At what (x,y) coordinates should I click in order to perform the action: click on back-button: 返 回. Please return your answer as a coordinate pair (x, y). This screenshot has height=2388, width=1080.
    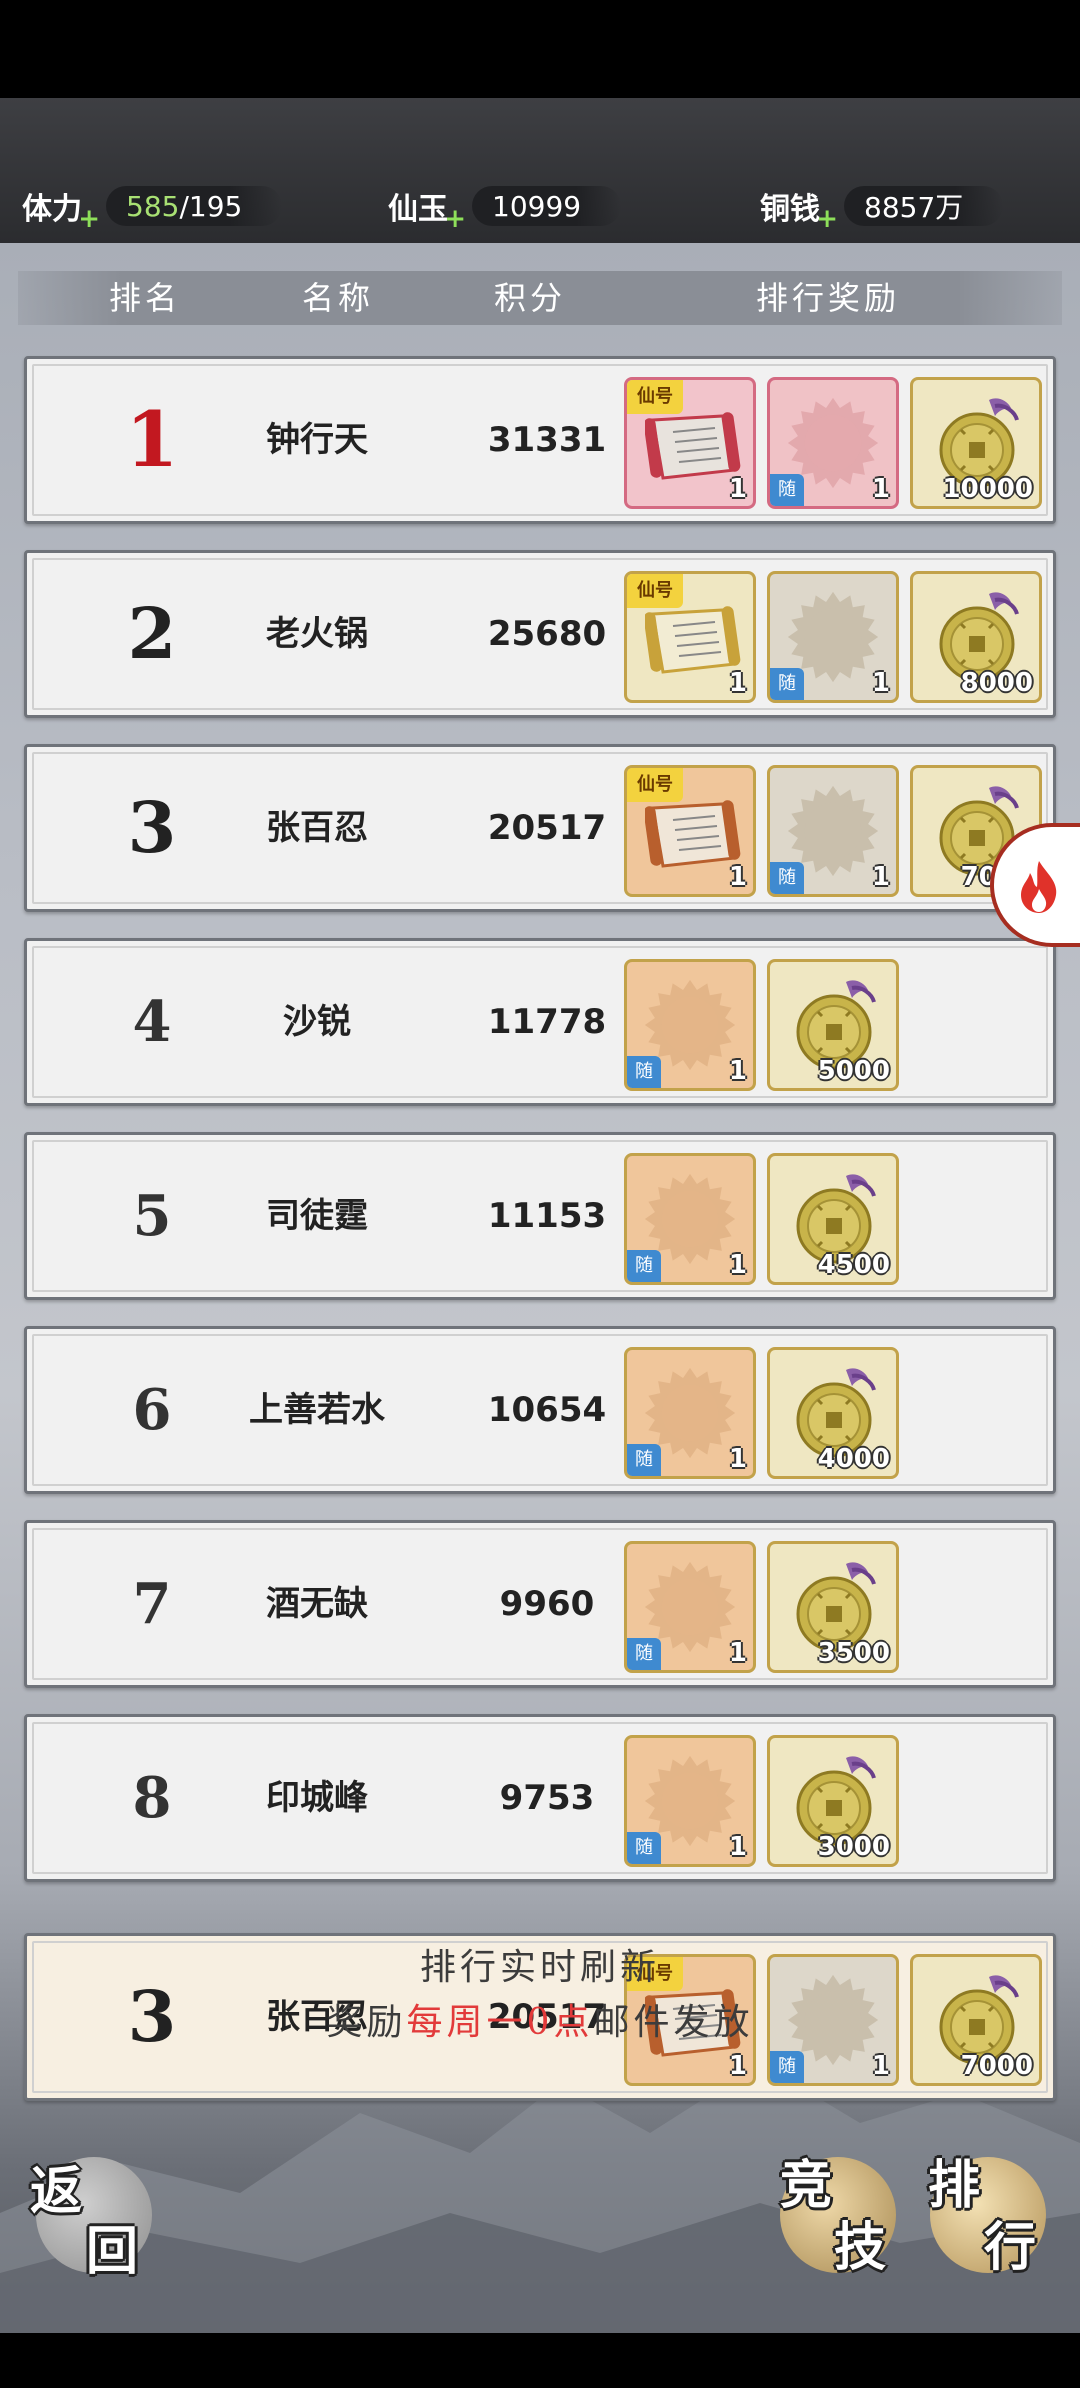
    Looking at the image, I should click on (91, 2219).